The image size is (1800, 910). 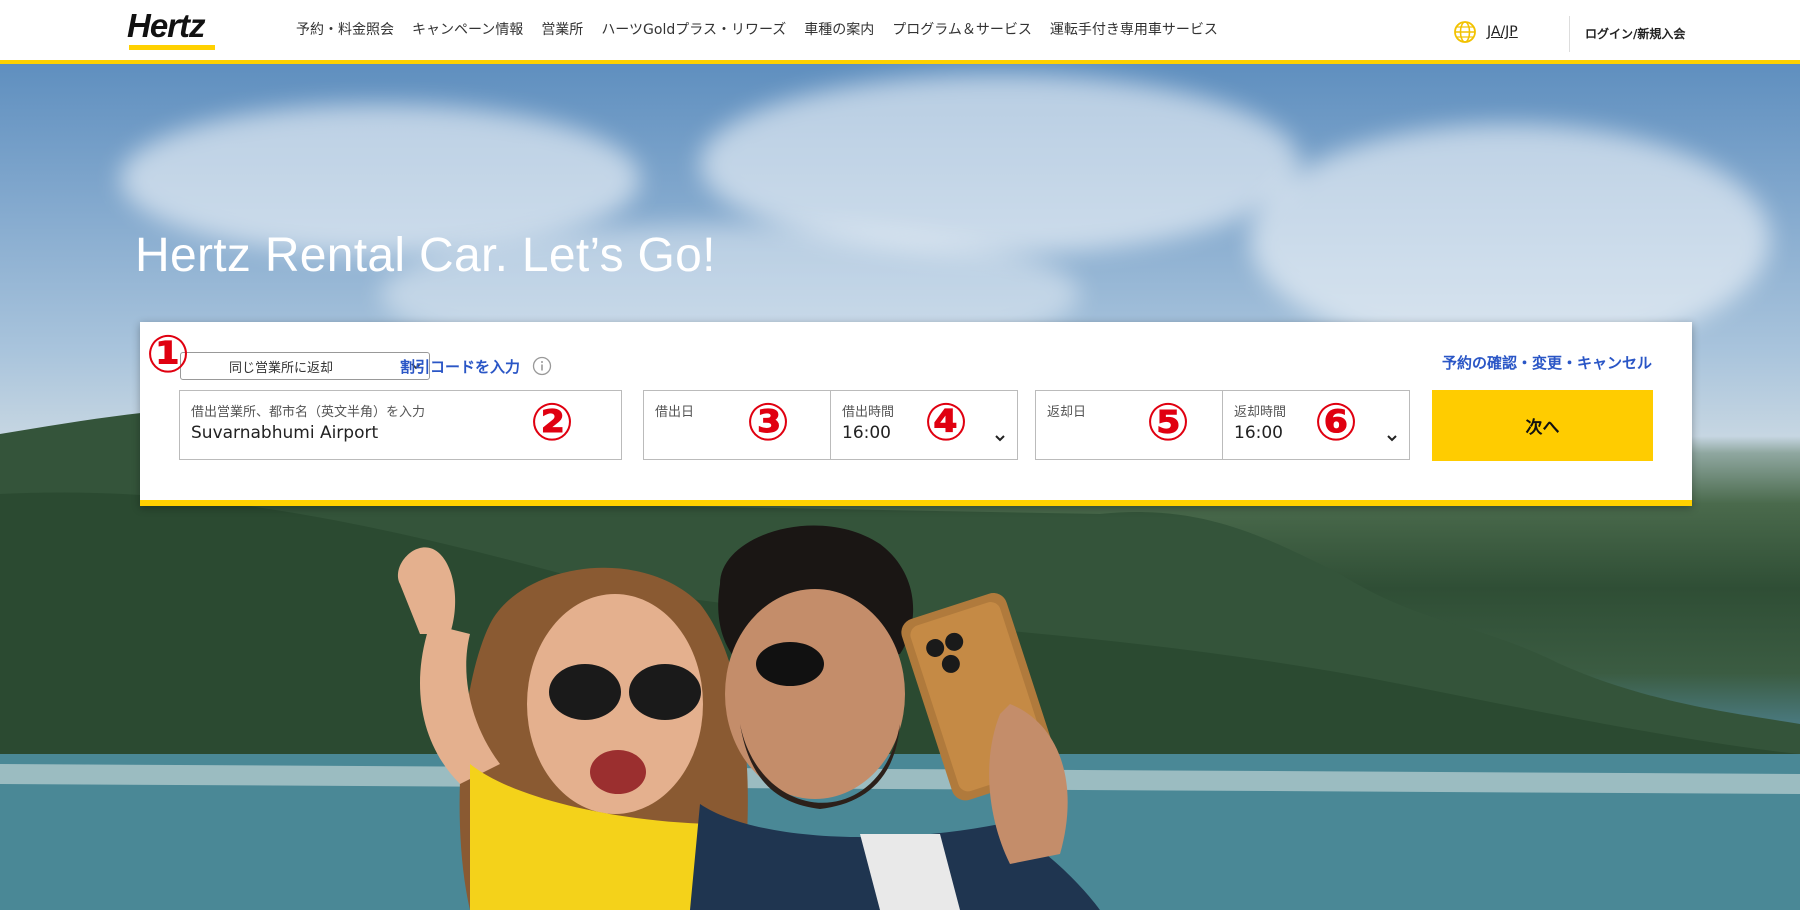 What do you see at coordinates (1258, 433) in the screenshot?
I see `return-time-value: 16:00` at bounding box center [1258, 433].